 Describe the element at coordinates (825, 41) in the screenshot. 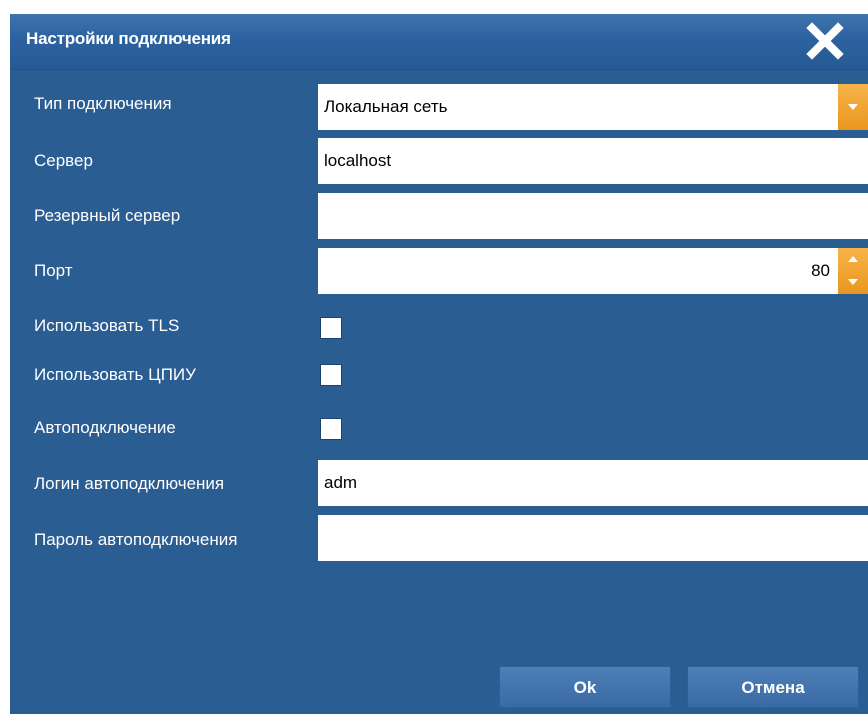

I see `close-icon` at that location.